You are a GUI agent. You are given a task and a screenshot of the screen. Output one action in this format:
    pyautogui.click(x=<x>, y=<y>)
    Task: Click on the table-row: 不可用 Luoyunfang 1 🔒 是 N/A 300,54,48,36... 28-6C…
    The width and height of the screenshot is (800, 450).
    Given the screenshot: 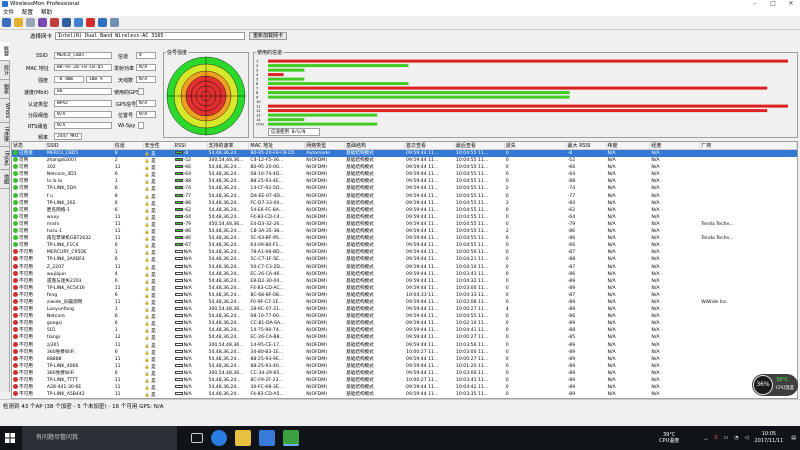 What is the action you would take?
    pyautogui.click(x=404, y=309)
    